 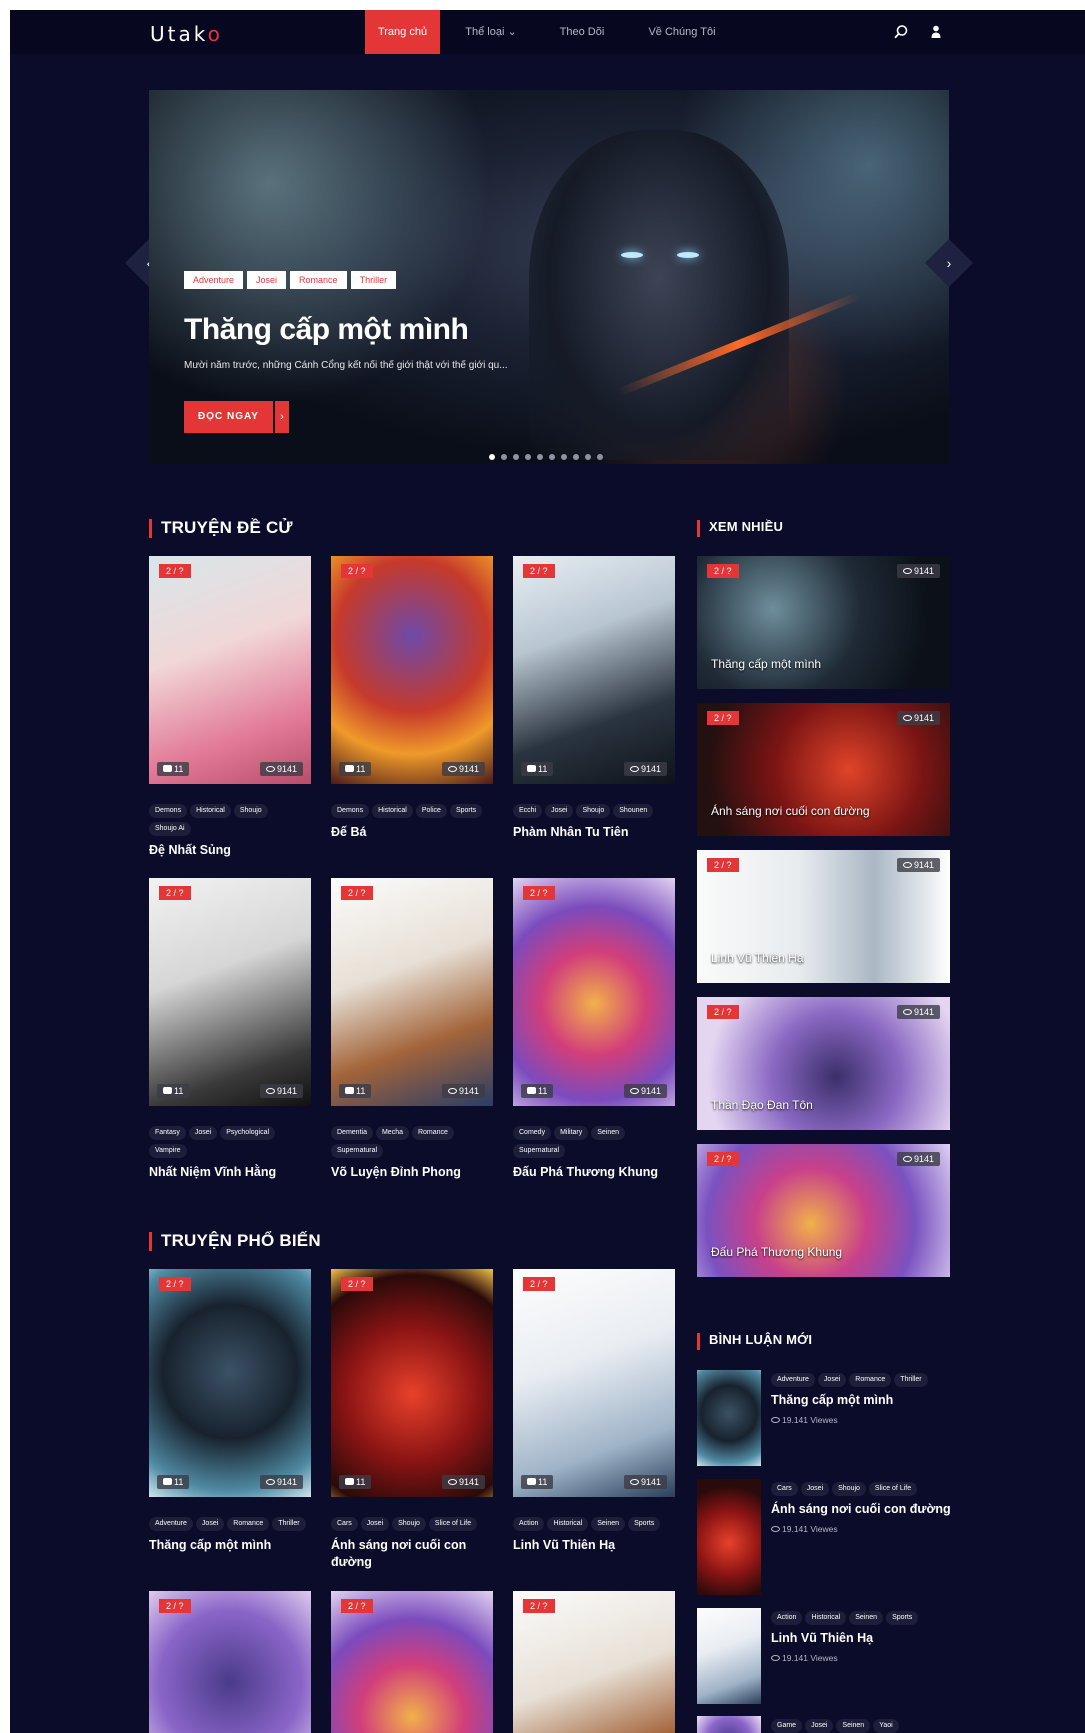 I want to click on comic-title: Đấu Phá Thương Khung, so click(x=594, y=1172).